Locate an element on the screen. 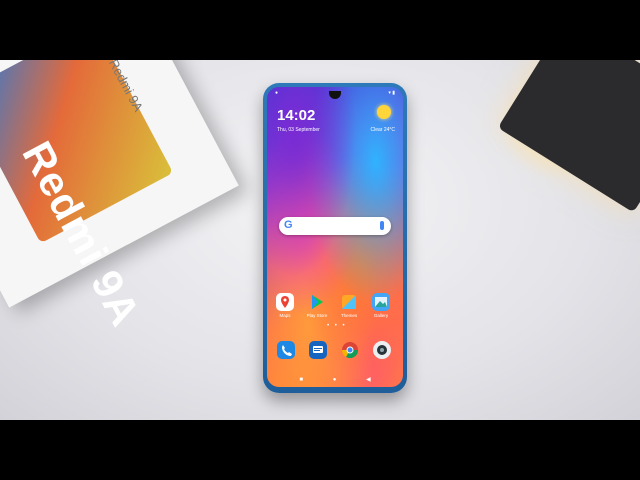 This screenshot has height=480, width=640. themes-icon is located at coordinates (349, 302).